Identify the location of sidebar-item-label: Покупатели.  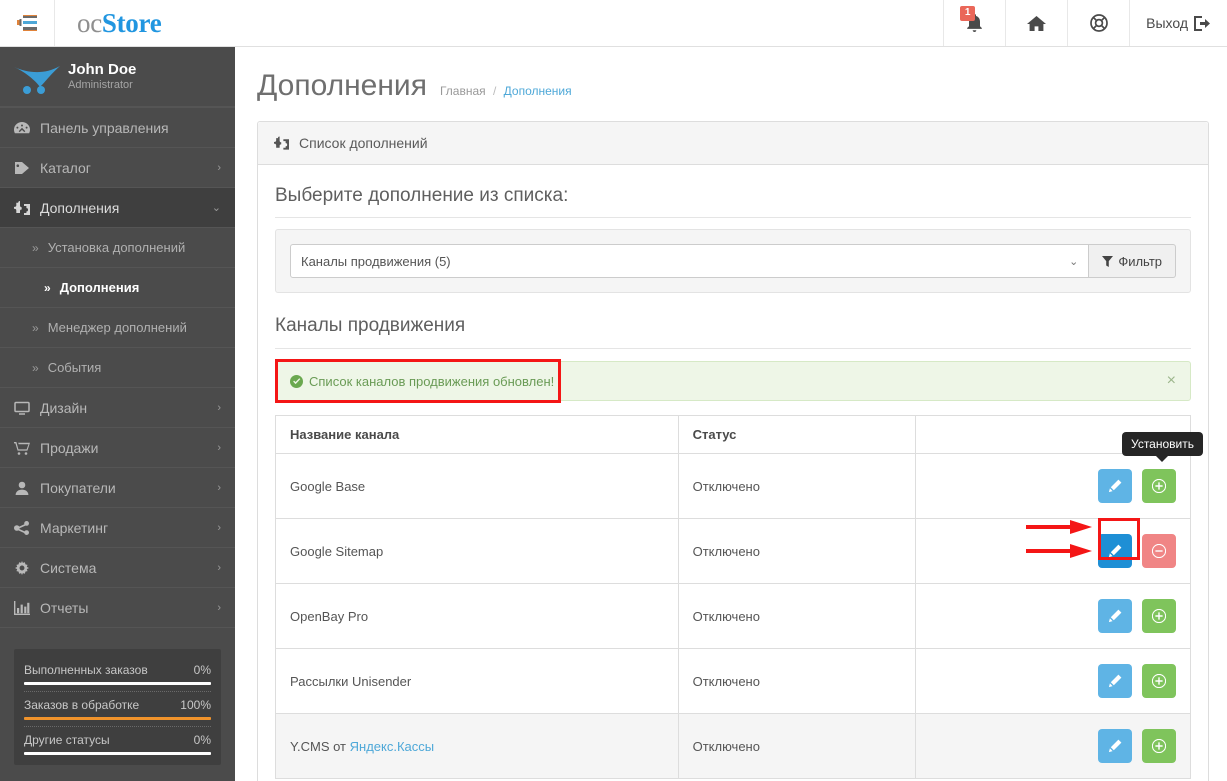
(78, 487).